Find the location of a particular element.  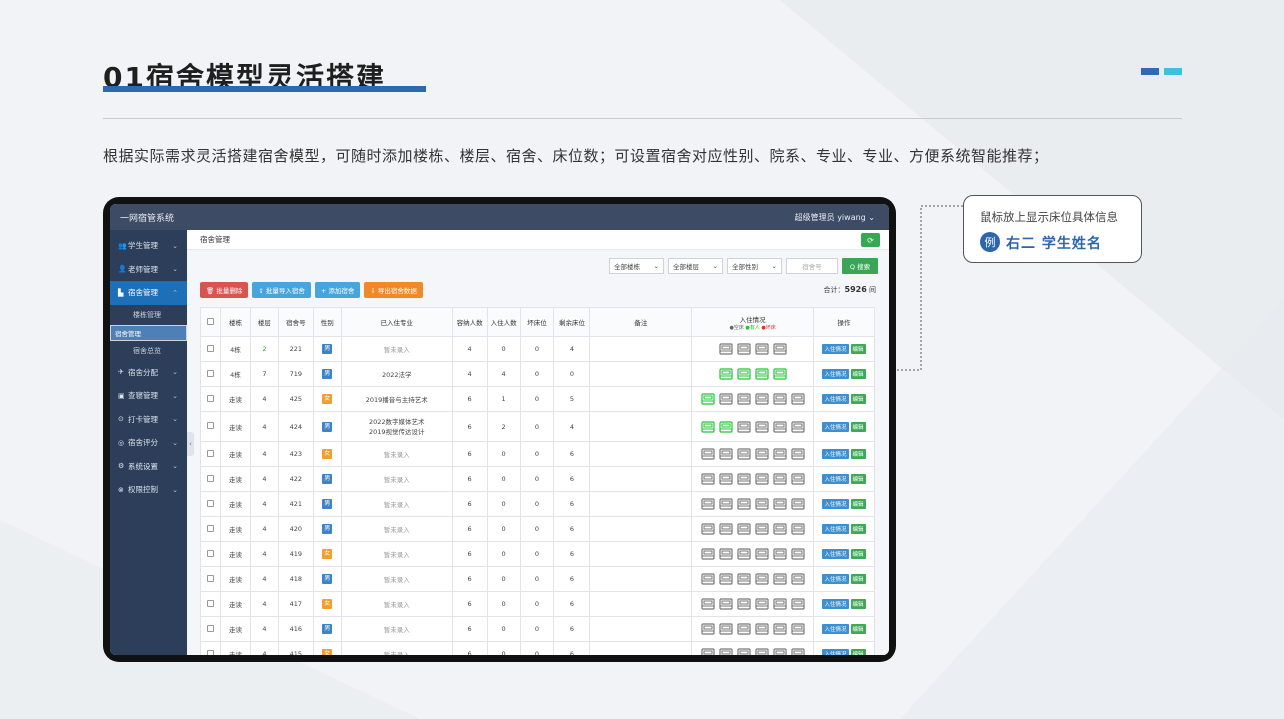

sidebar-item-8: ⊗ 权限控制 ⌄ is located at coordinates (148, 490).